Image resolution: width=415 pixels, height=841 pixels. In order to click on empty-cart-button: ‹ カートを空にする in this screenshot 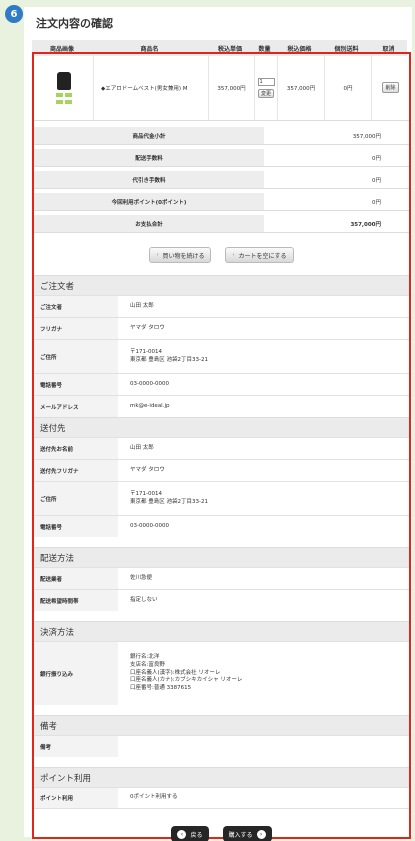, I will do `click(259, 255)`.